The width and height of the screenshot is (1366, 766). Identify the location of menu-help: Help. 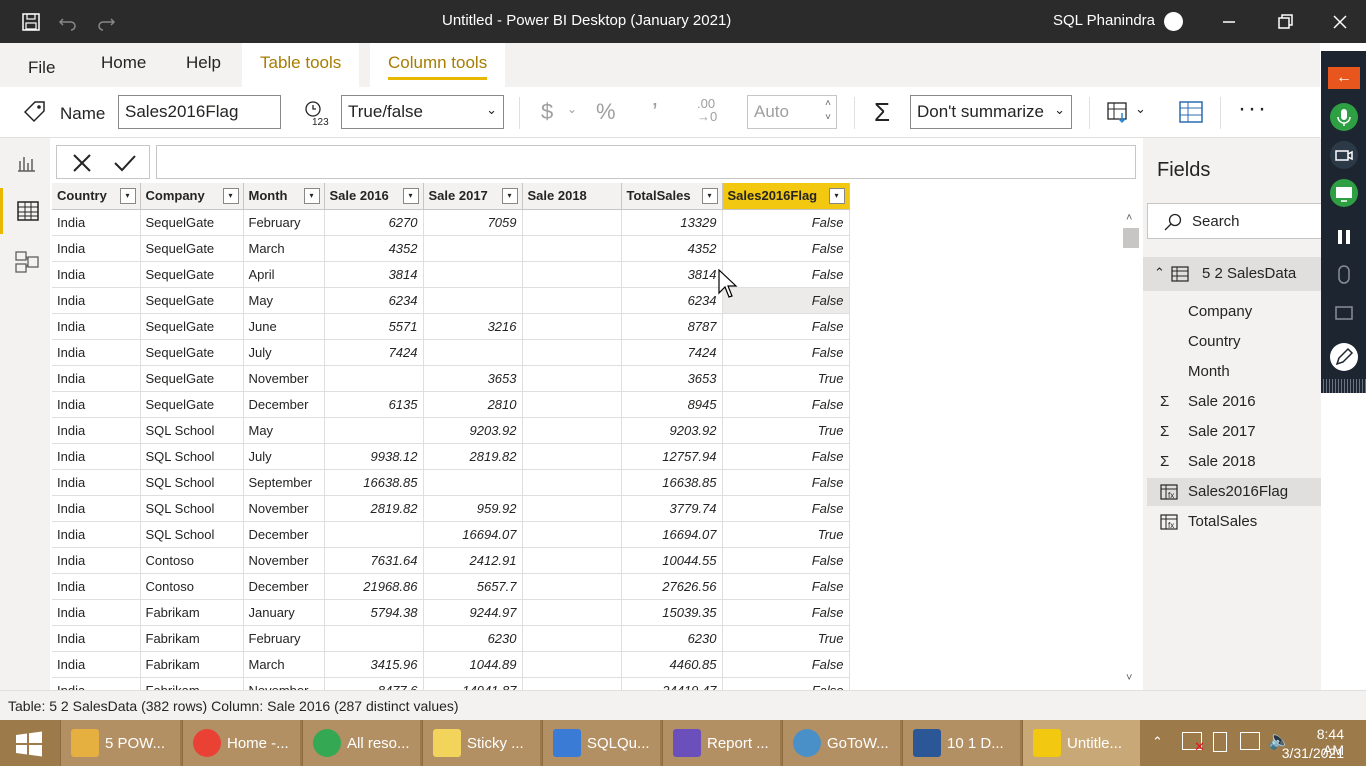
(203, 70).